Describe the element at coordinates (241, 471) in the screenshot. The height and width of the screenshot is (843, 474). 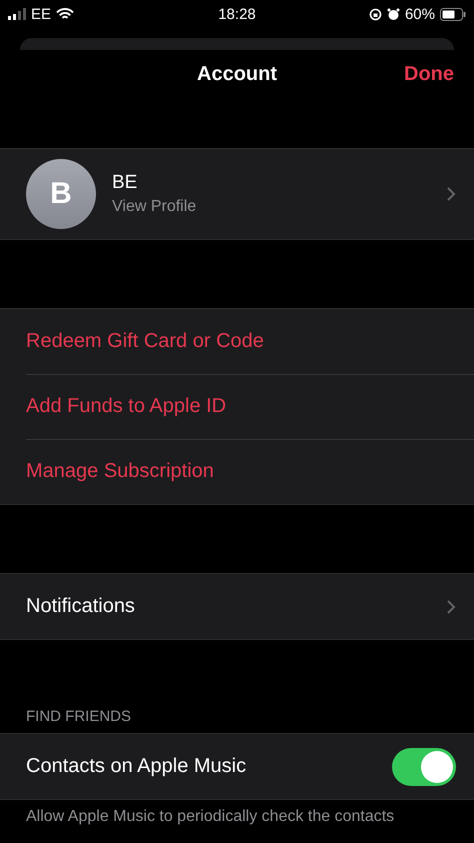
I see `action-link: Manage Subscription` at that location.